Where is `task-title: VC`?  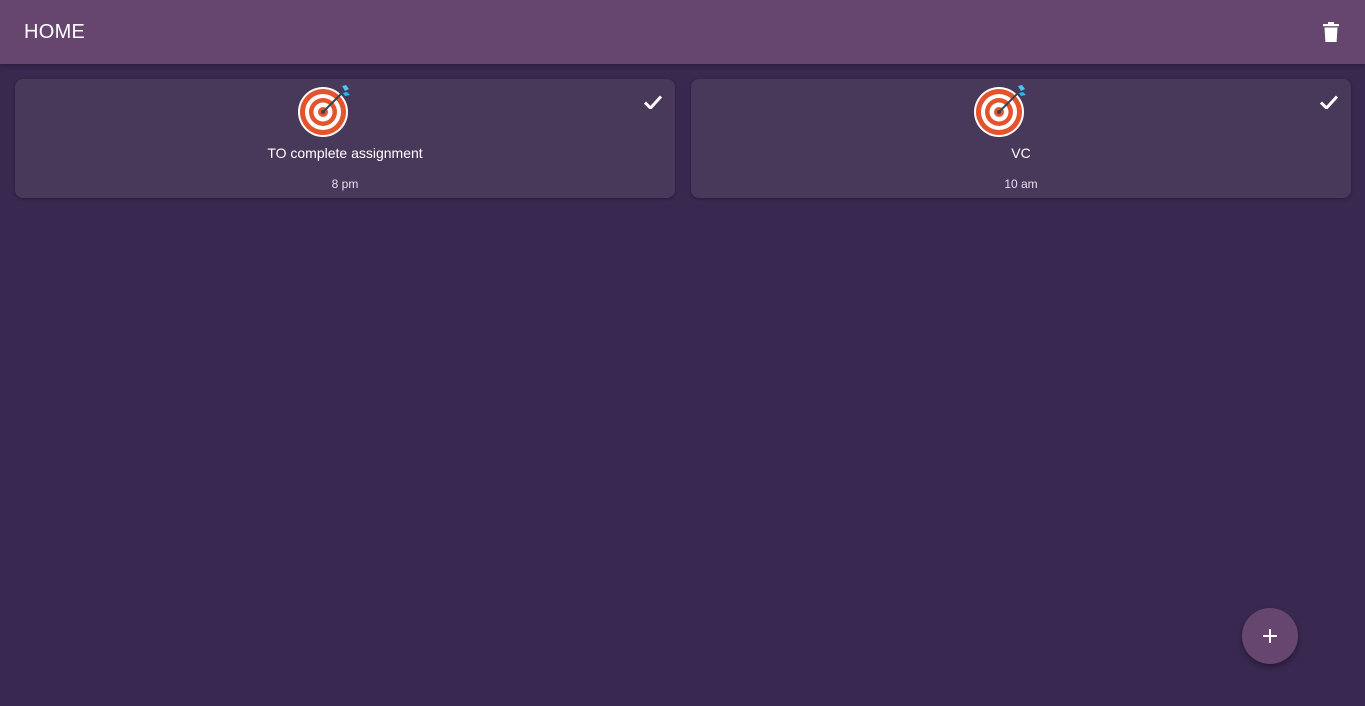
task-title: VC is located at coordinates (1021, 153).